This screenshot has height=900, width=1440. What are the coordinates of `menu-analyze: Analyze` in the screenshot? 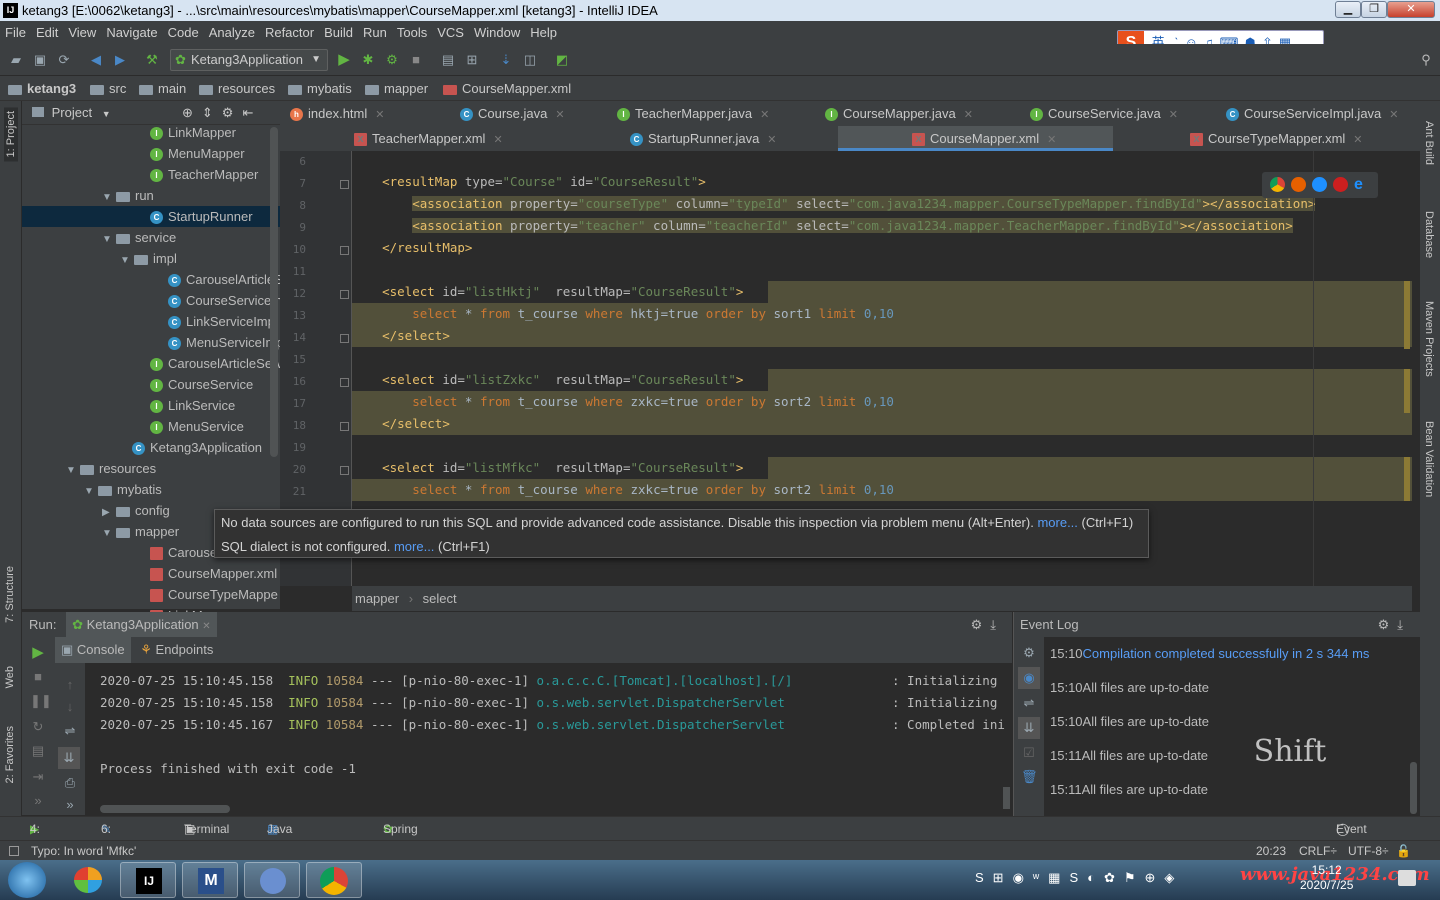 It's located at (232, 32).